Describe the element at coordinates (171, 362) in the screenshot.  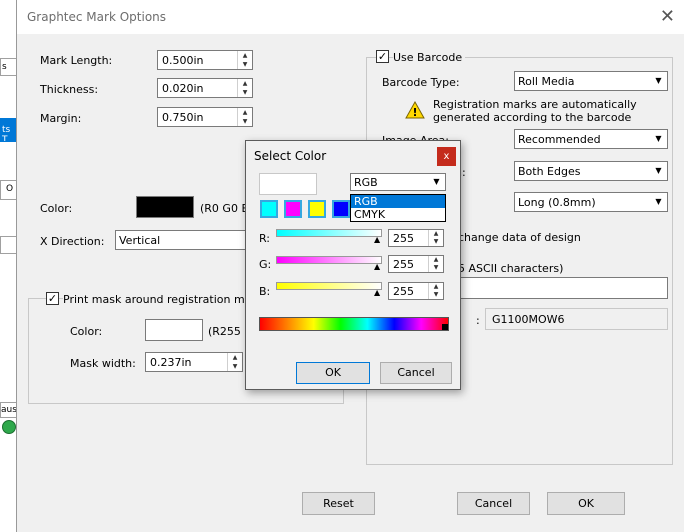
I see `mask-width-value: 0.237in` at that location.